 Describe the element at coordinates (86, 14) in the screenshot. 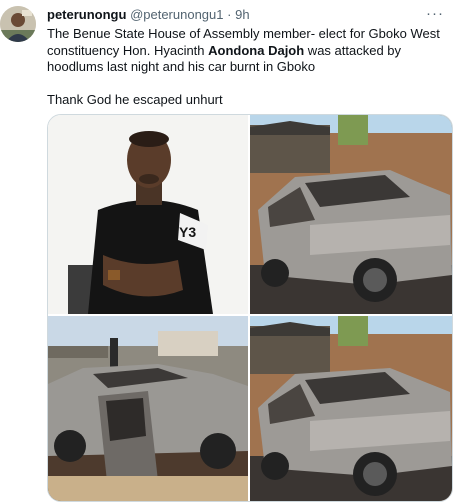

I see `display-name: peterunongu` at that location.